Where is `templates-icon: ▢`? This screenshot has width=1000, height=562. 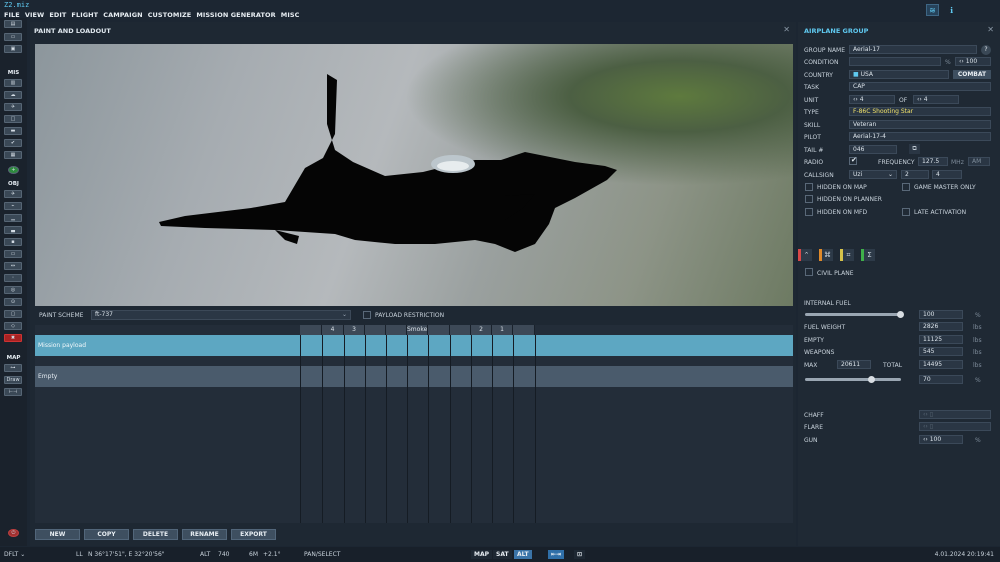 templates-icon: ▢ is located at coordinates (13, 314).